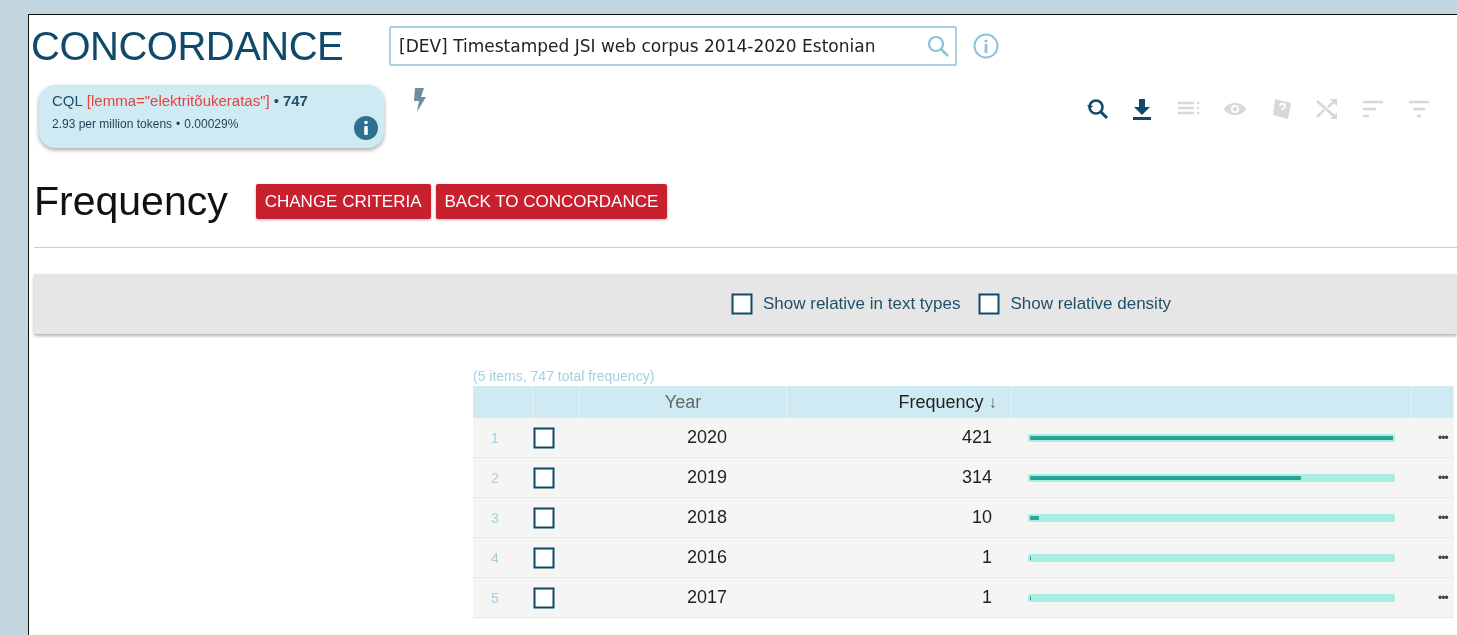  Describe the element at coordinates (178, 100) in the screenshot. I see `query-expression: [lemma="elektritõukeratas"]` at that location.